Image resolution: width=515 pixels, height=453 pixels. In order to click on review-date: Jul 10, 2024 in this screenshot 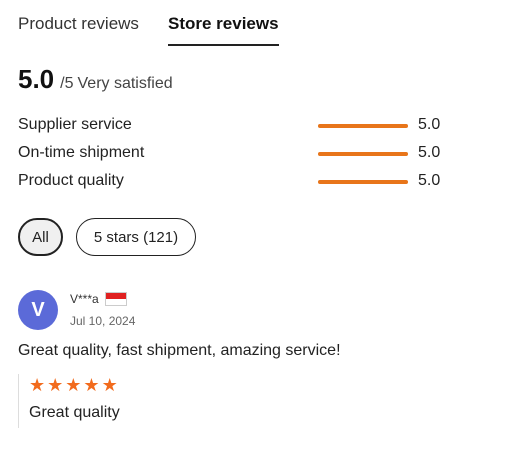, I will do `click(103, 321)`.